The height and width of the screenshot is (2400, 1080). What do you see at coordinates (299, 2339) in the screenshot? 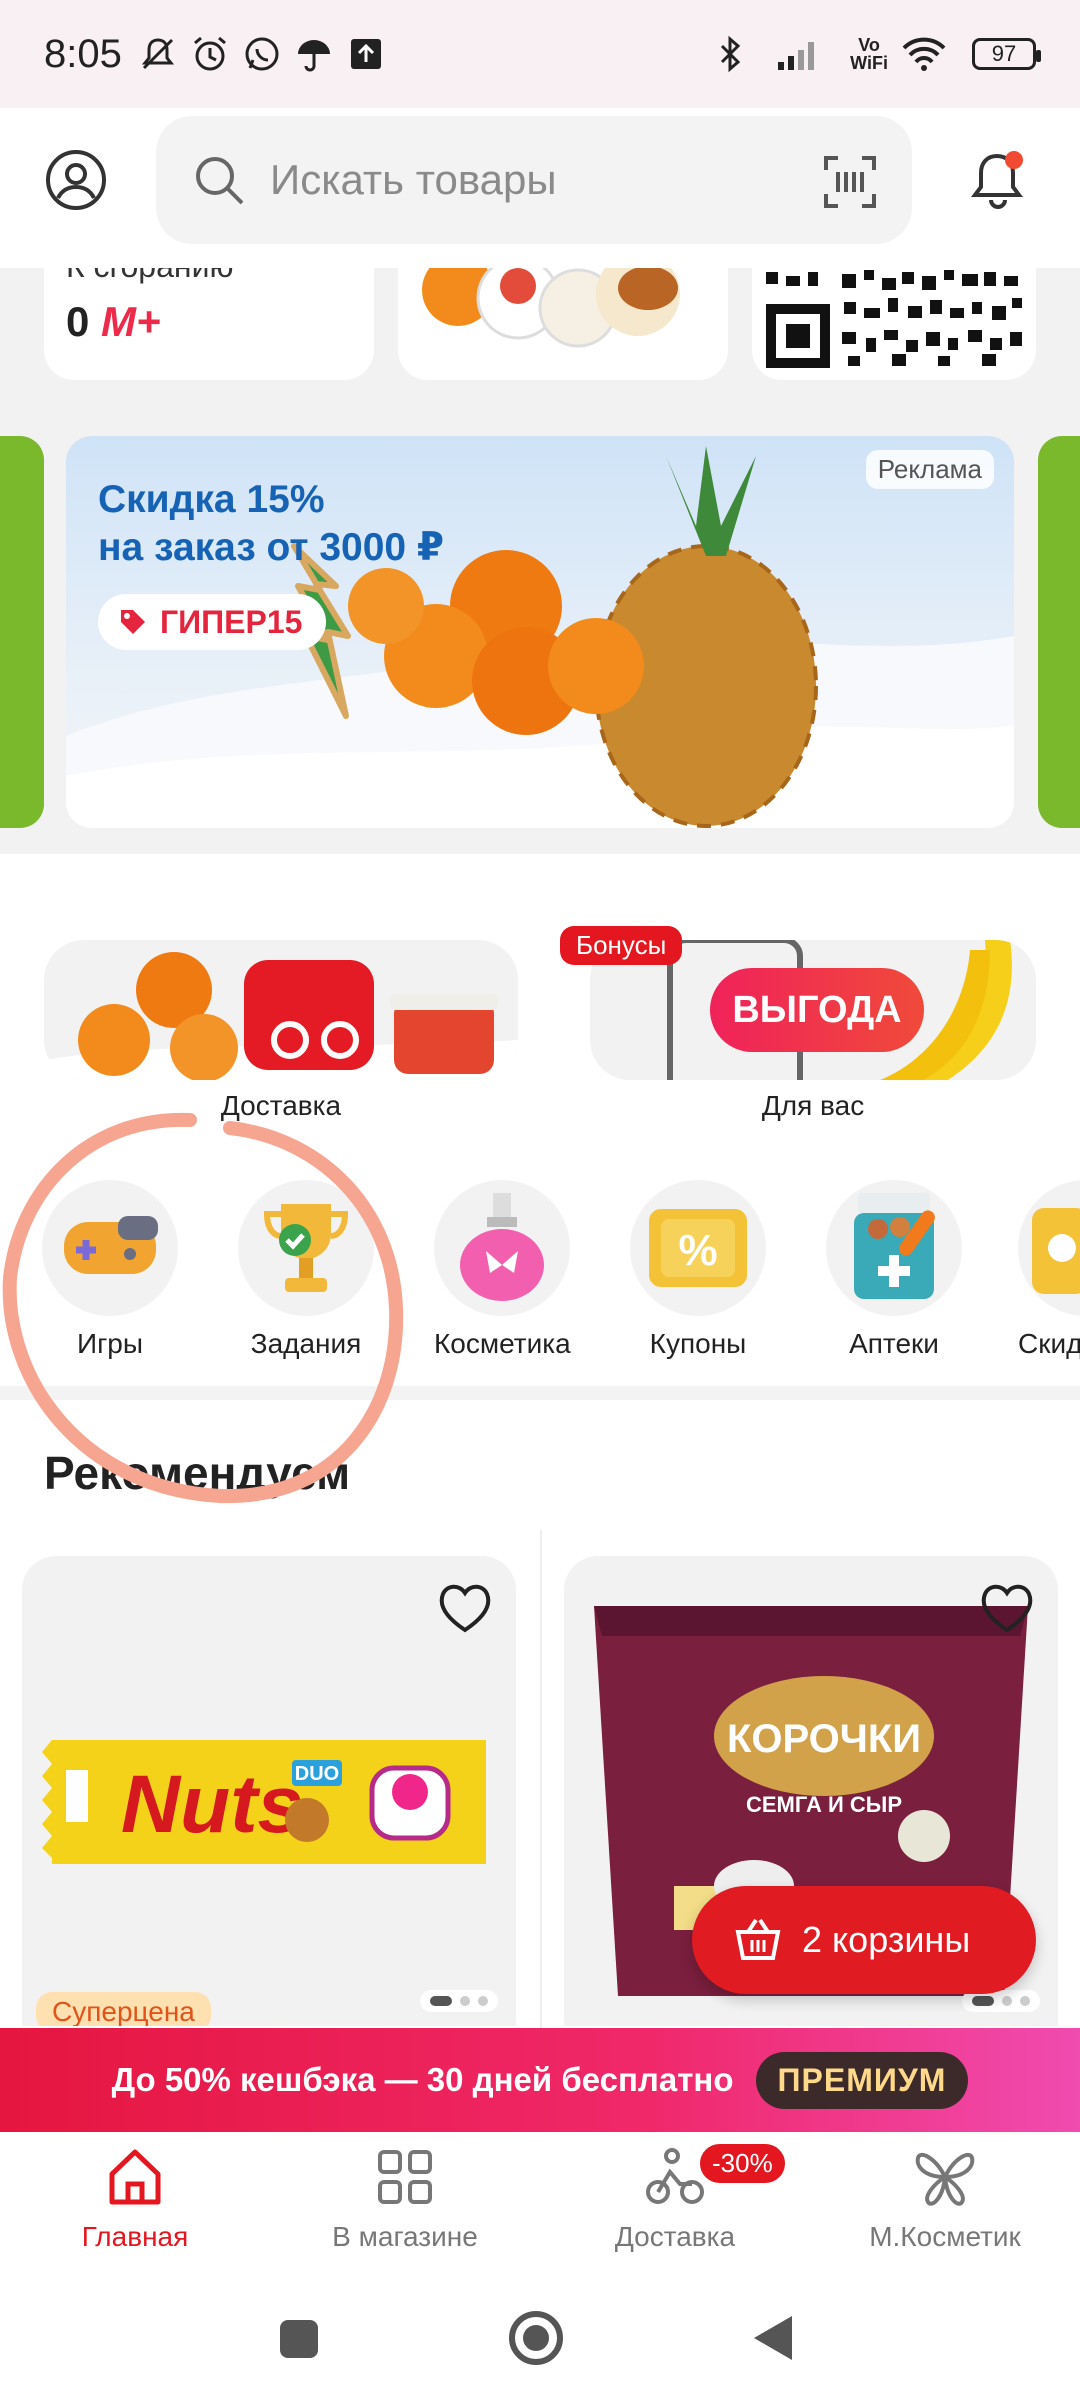
I see `recents-button-icon` at bounding box center [299, 2339].